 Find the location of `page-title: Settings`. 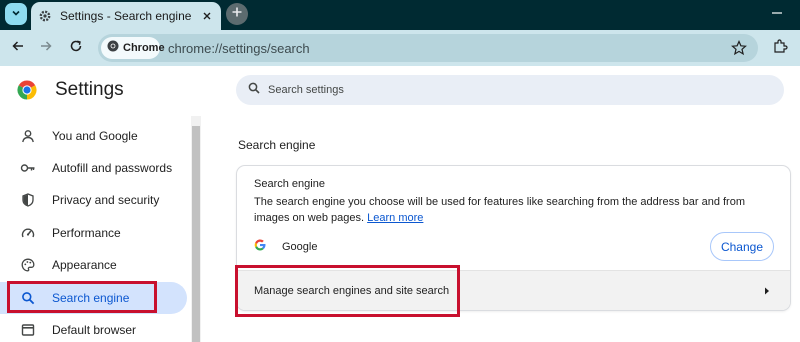

page-title: Settings is located at coordinates (89, 89).